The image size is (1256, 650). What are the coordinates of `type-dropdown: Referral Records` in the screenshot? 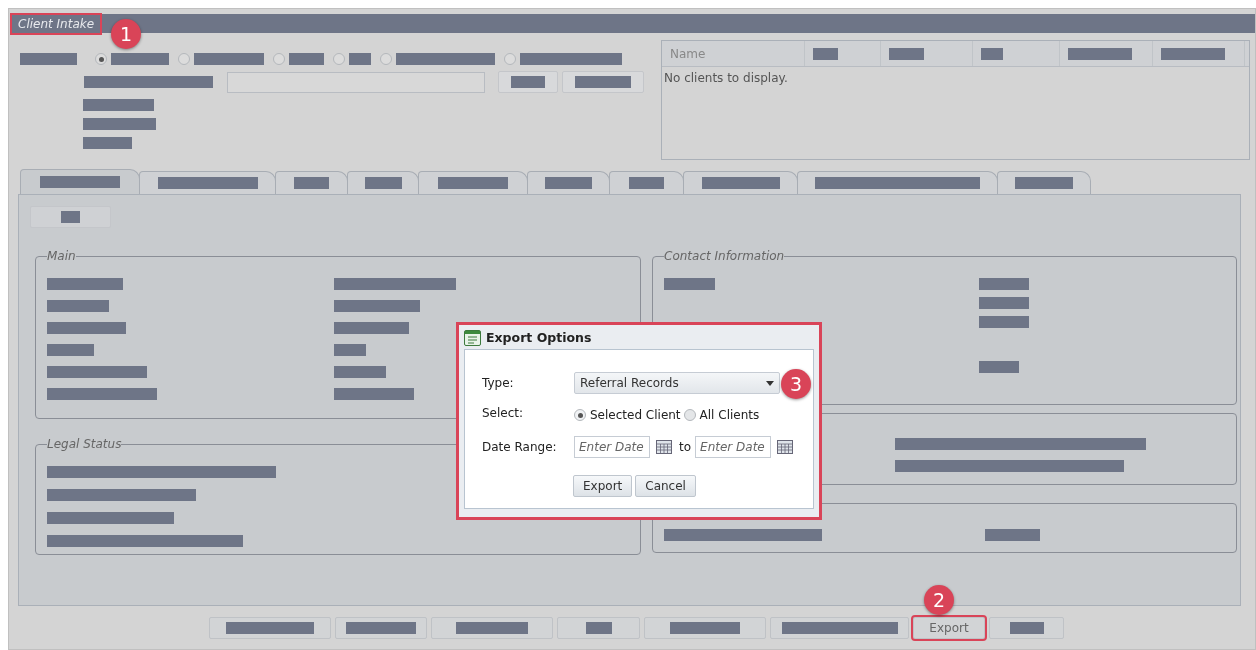 It's located at (677, 383).